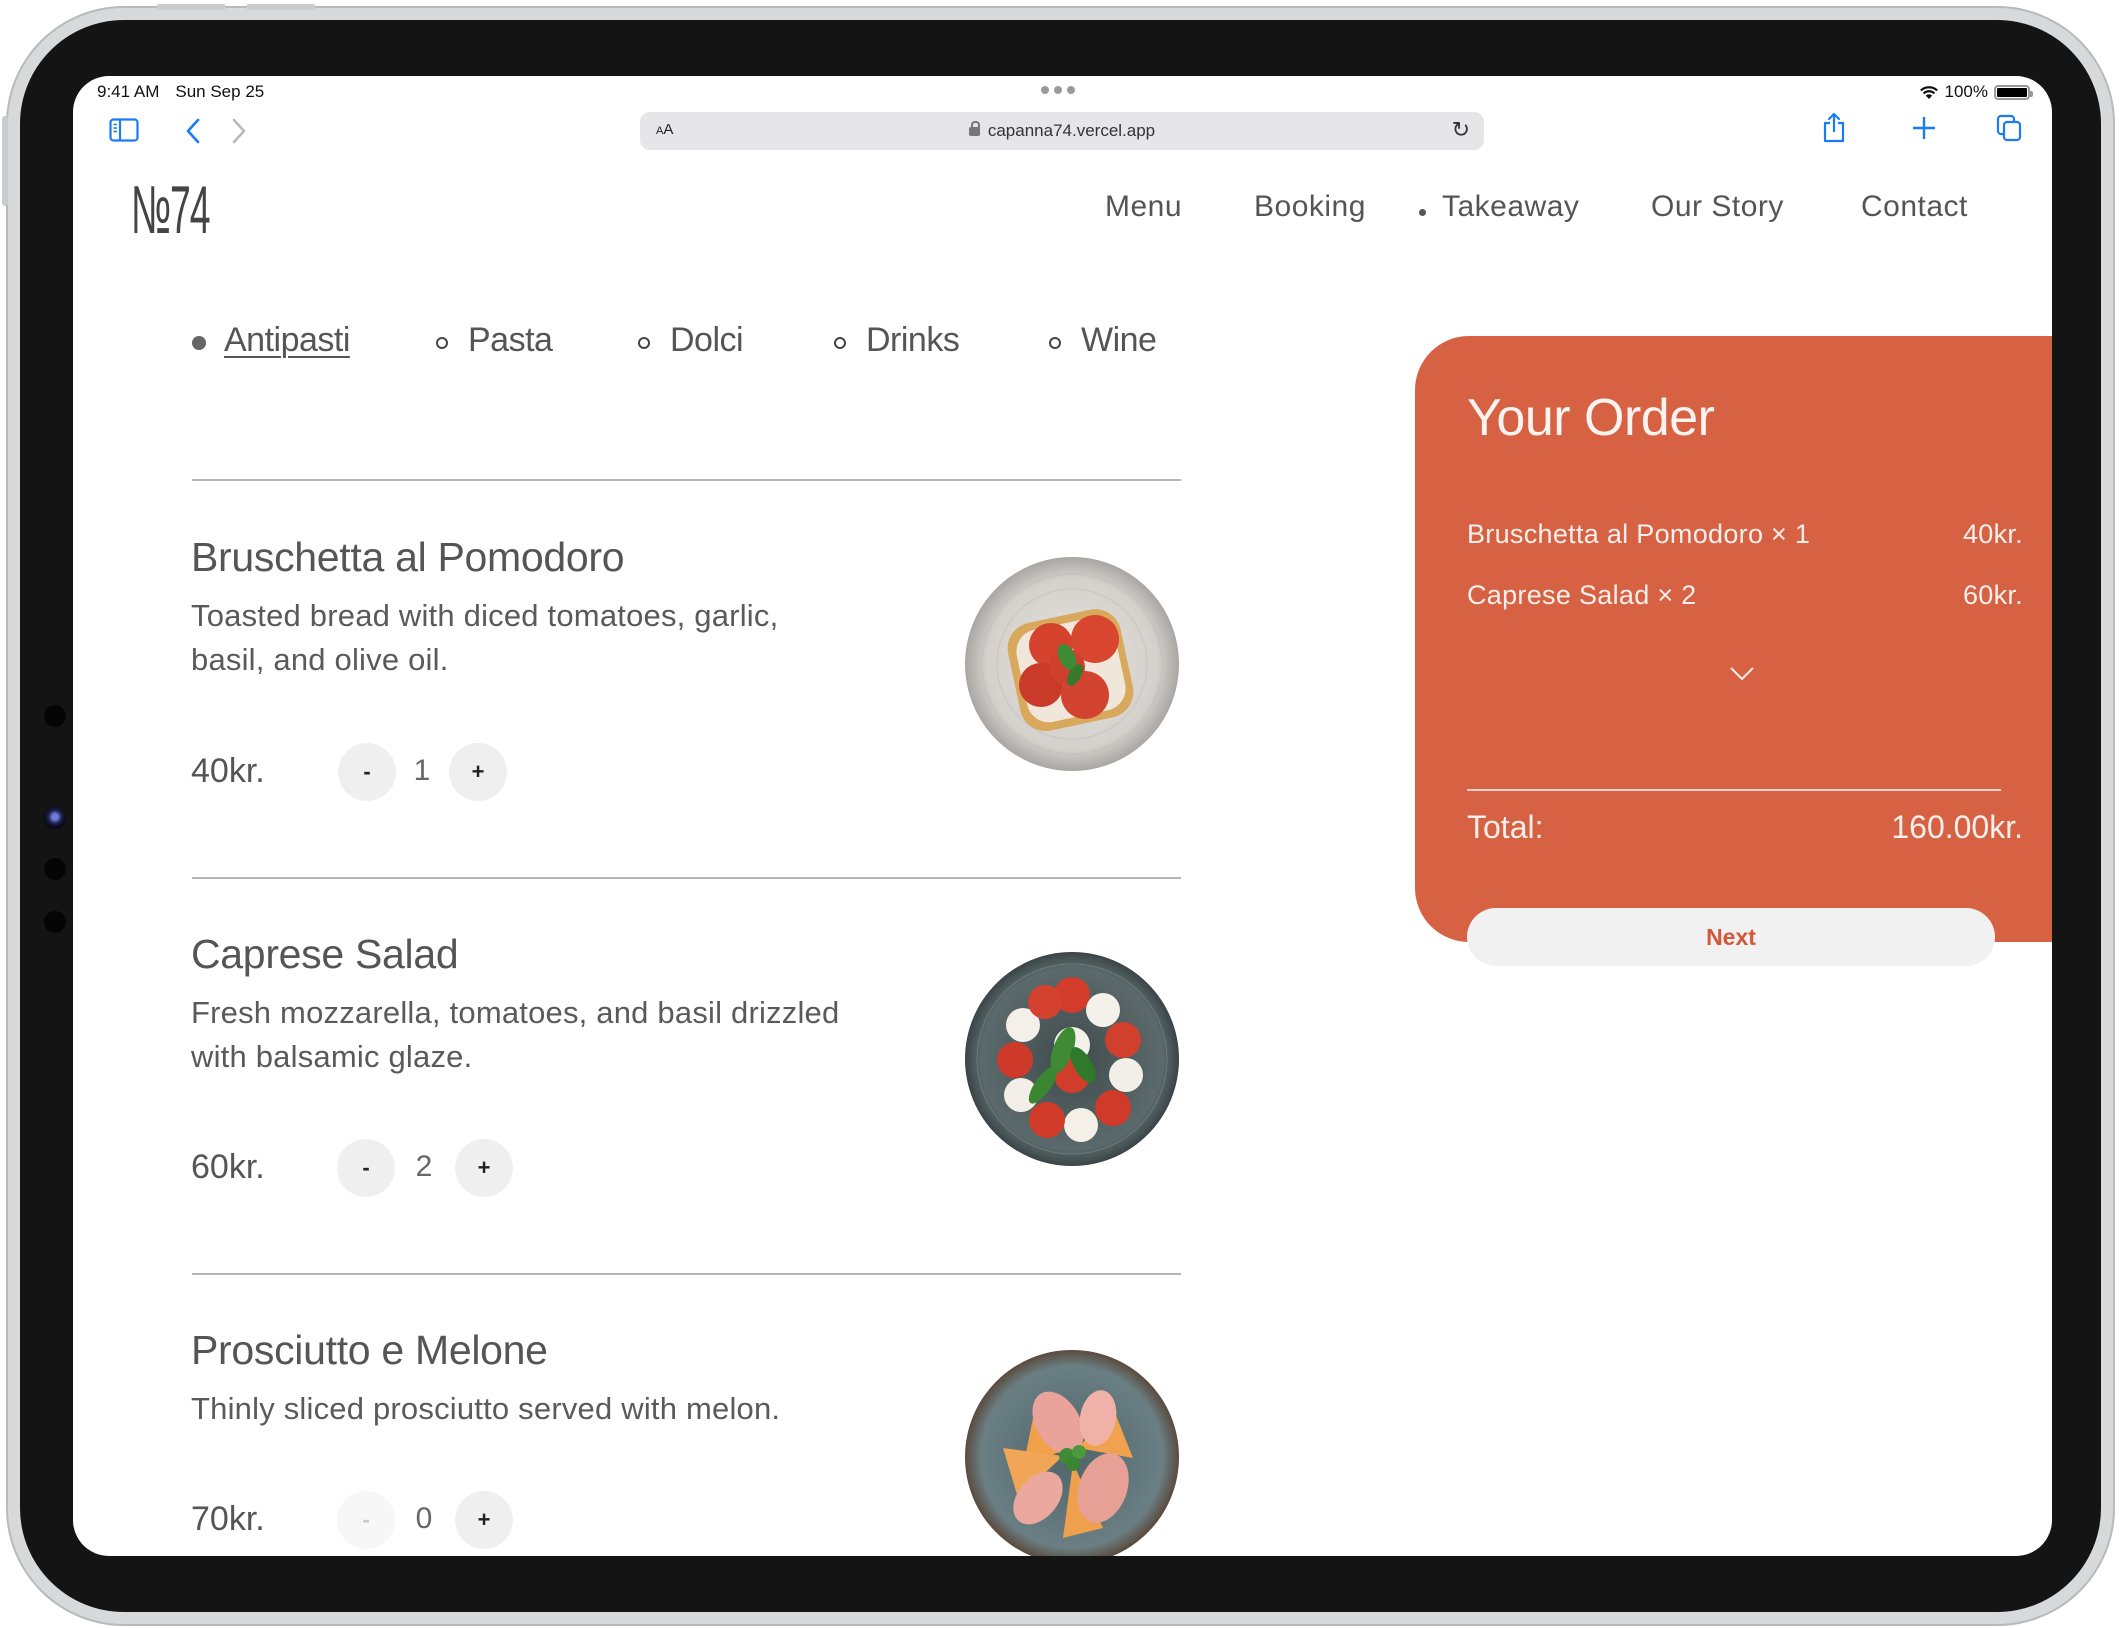 The height and width of the screenshot is (1628, 2123). I want to click on wifi-icon, so click(1928, 92).